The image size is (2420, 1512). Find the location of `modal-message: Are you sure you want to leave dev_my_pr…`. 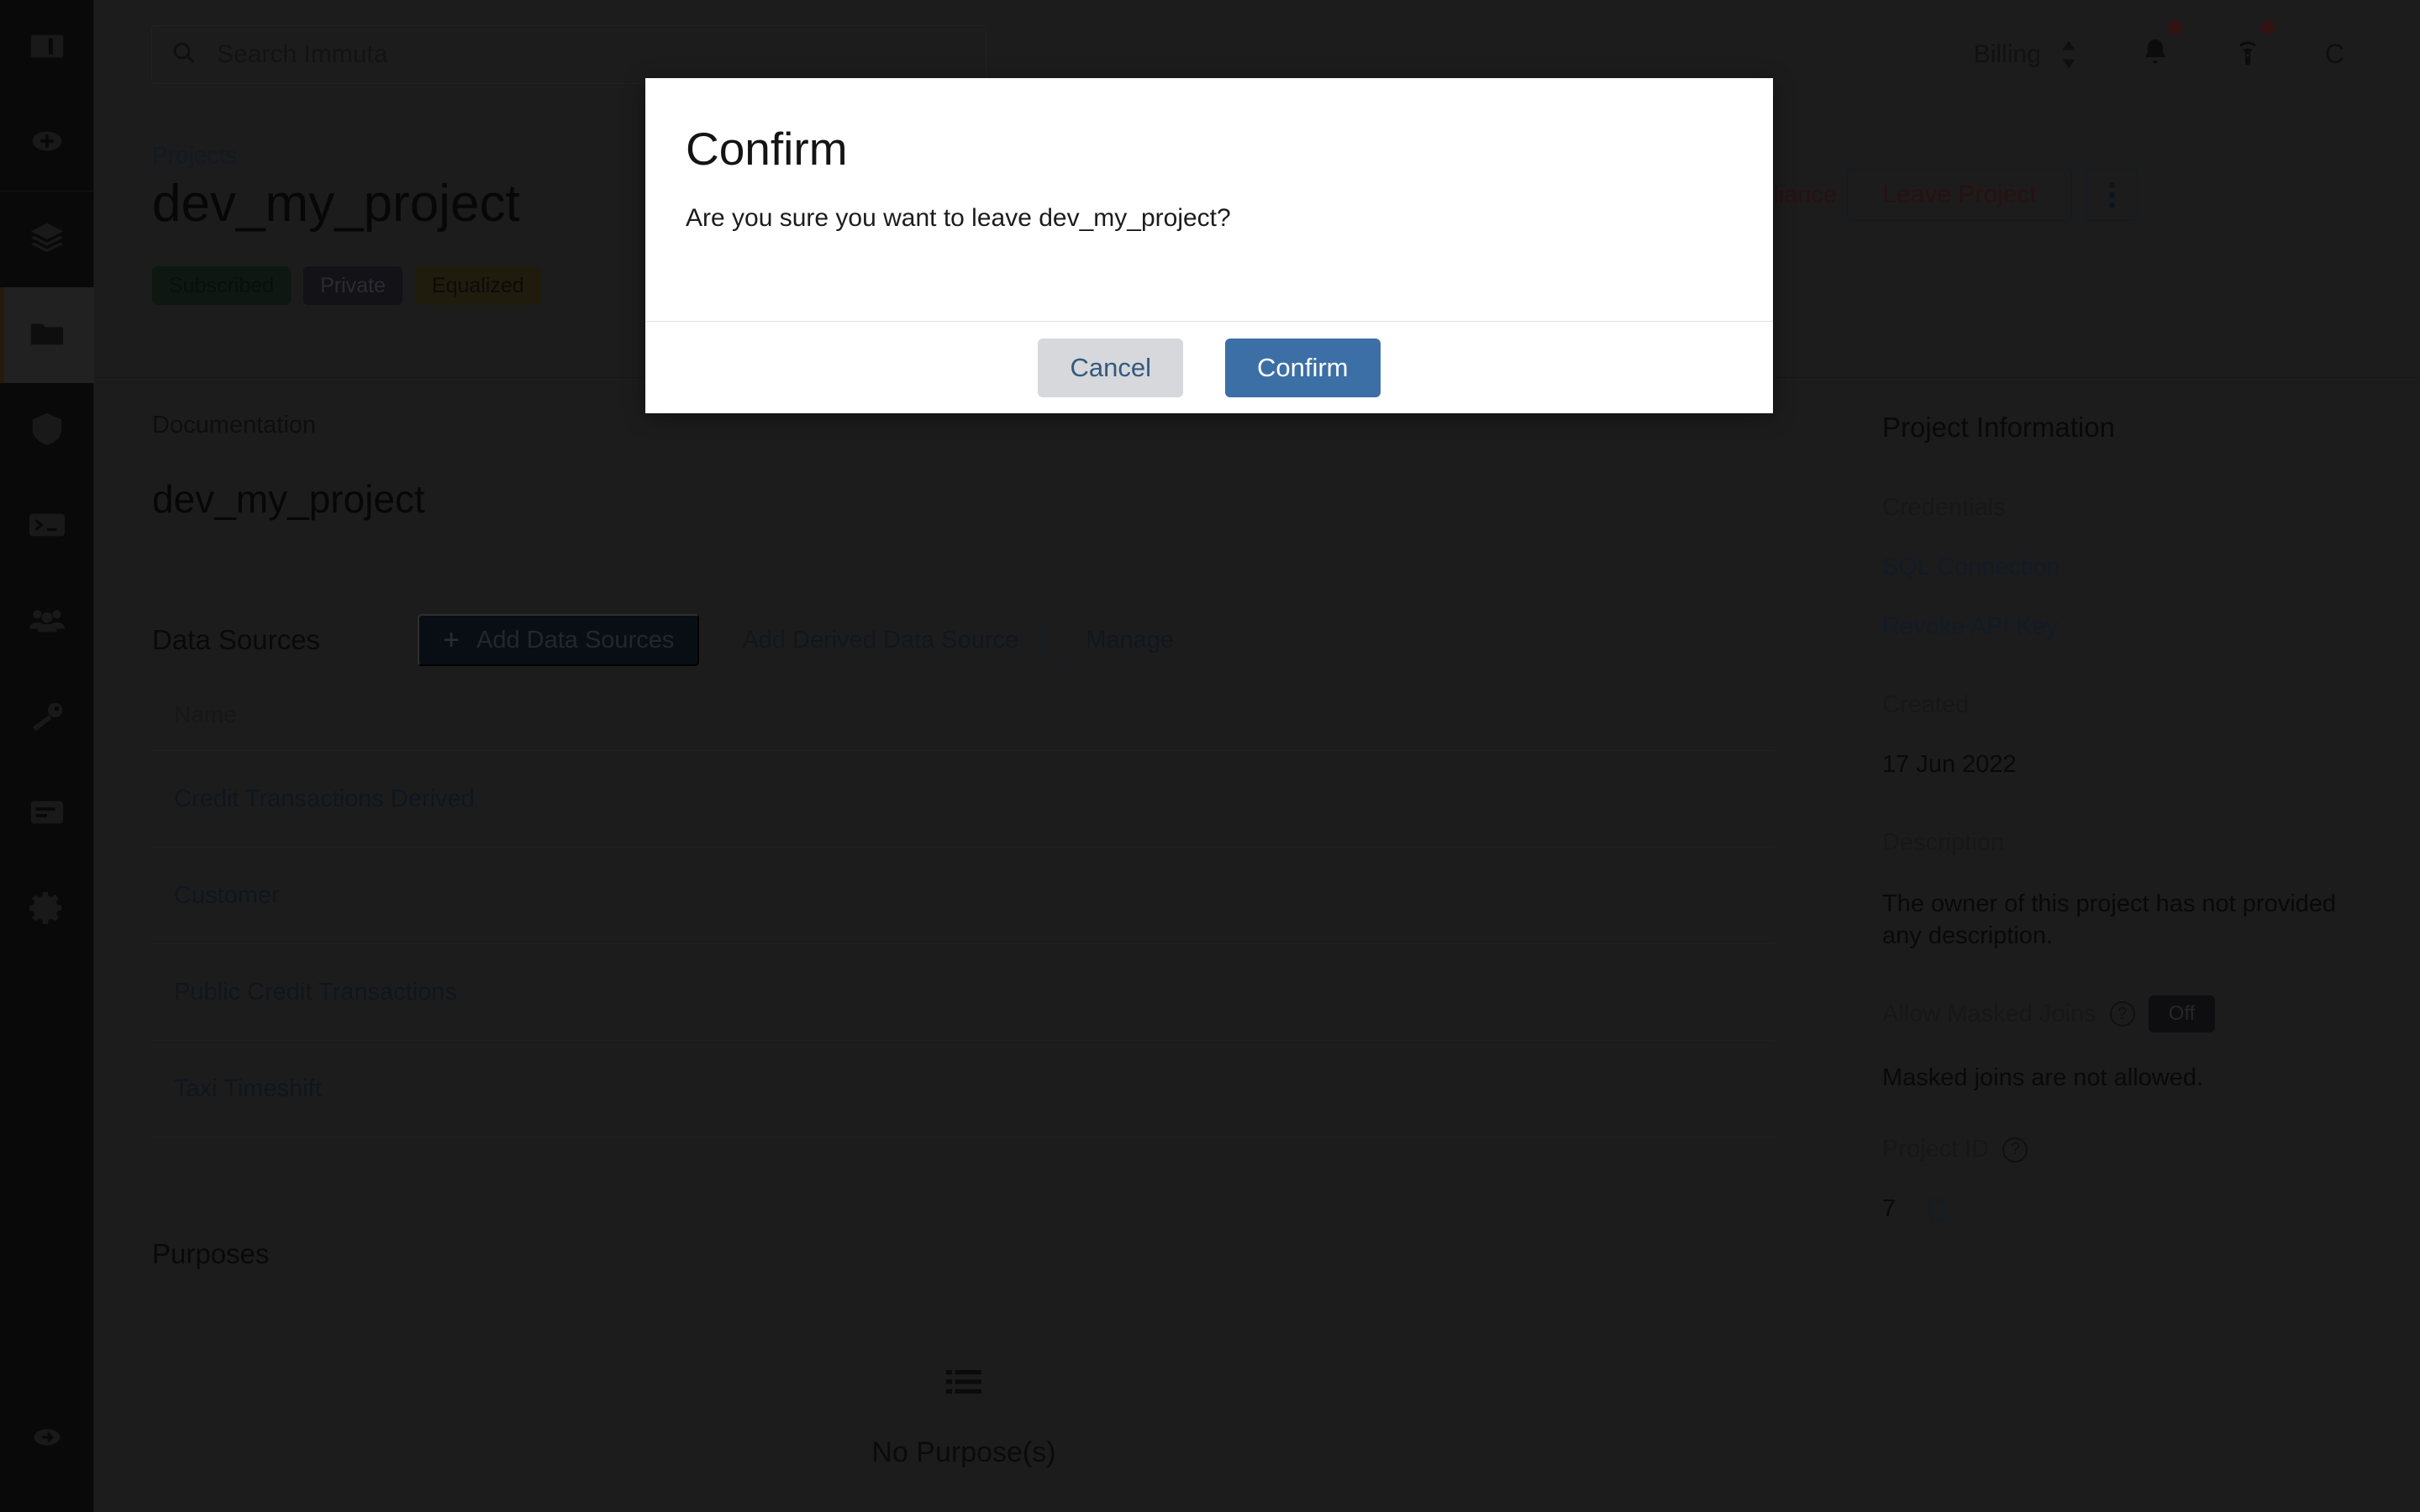

modal-message: Are you sure you want to leave dev_my_pr… is located at coordinates (959, 218).